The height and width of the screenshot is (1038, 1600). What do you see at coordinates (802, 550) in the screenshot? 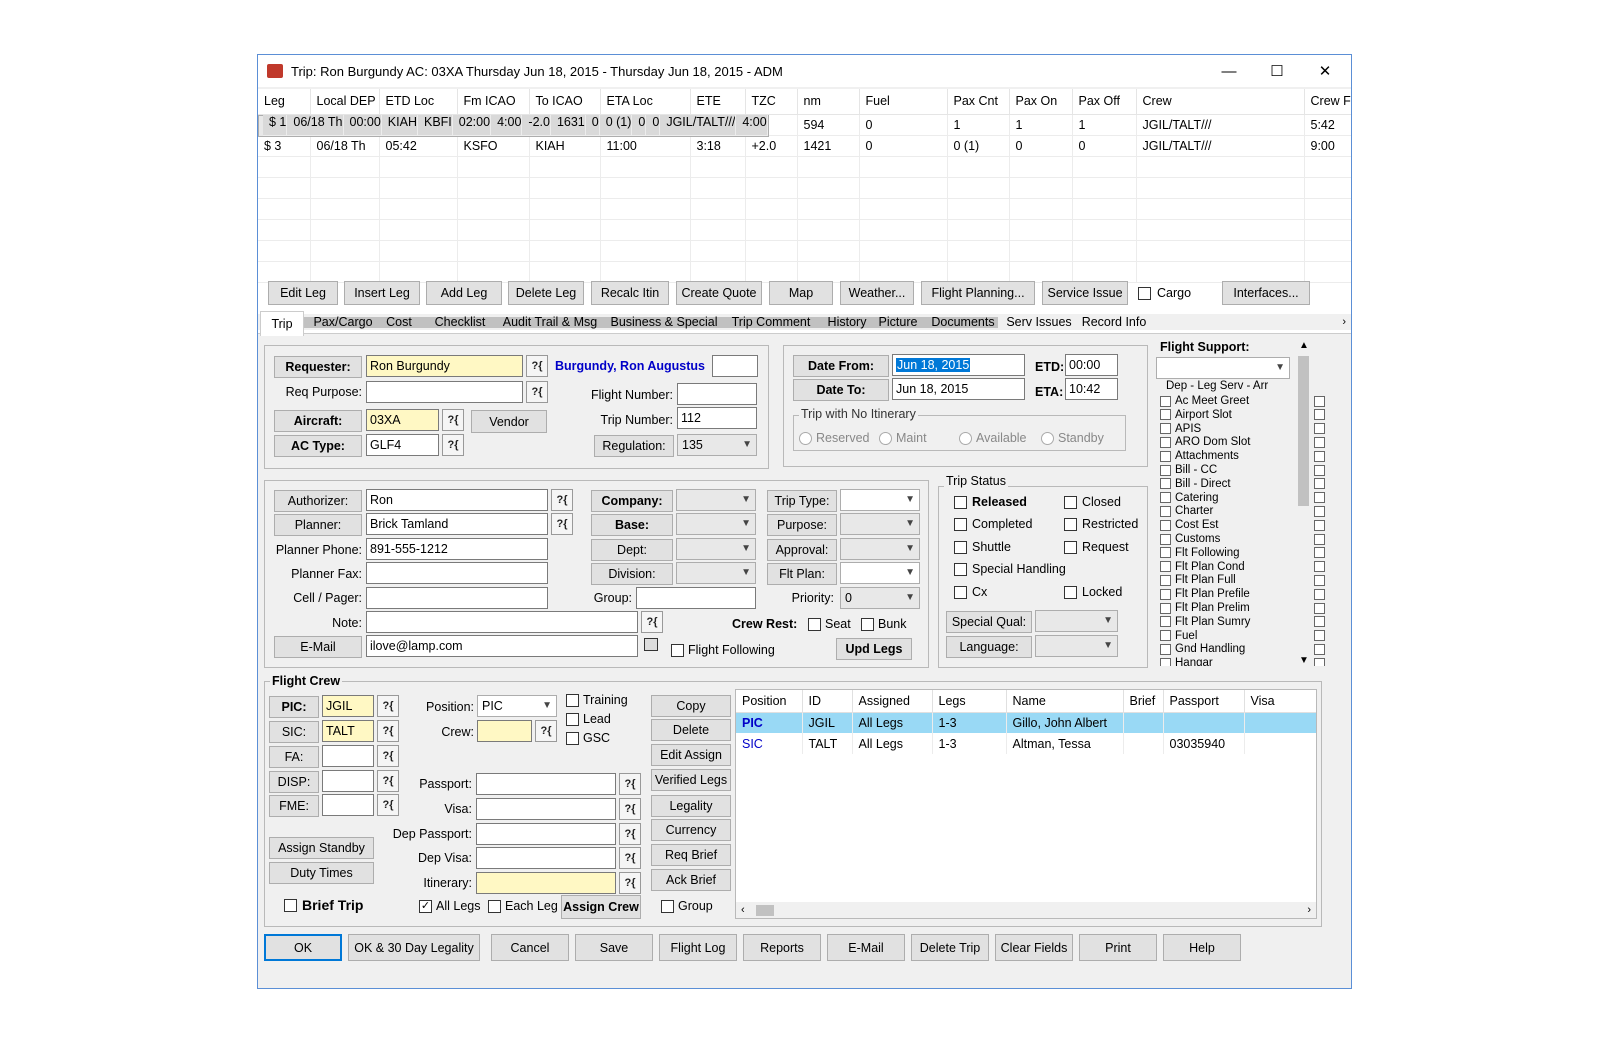
I see `approval-button: Approval:` at bounding box center [802, 550].